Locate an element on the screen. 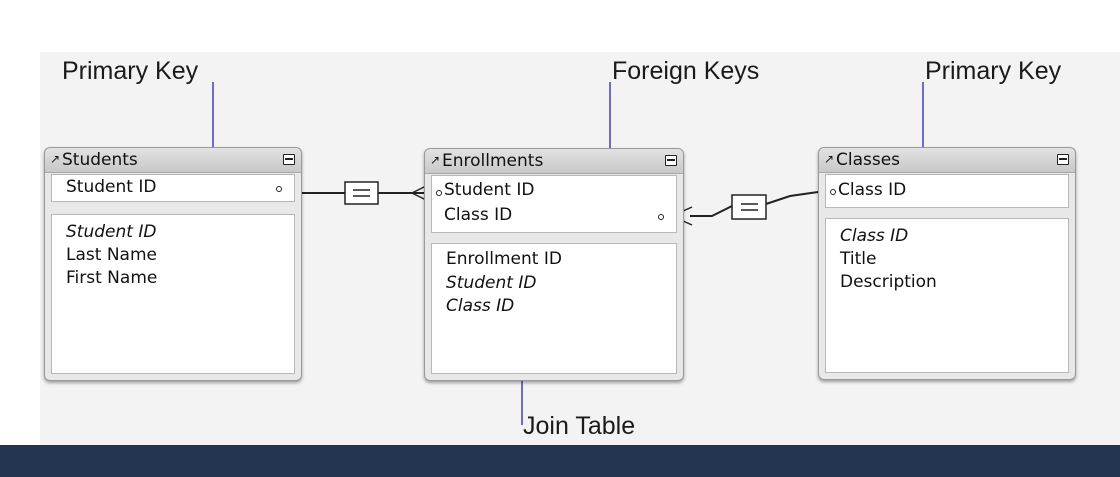 The height and width of the screenshot is (477, 1120). table-header: ↗ Enrollments is located at coordinates (554, 161).